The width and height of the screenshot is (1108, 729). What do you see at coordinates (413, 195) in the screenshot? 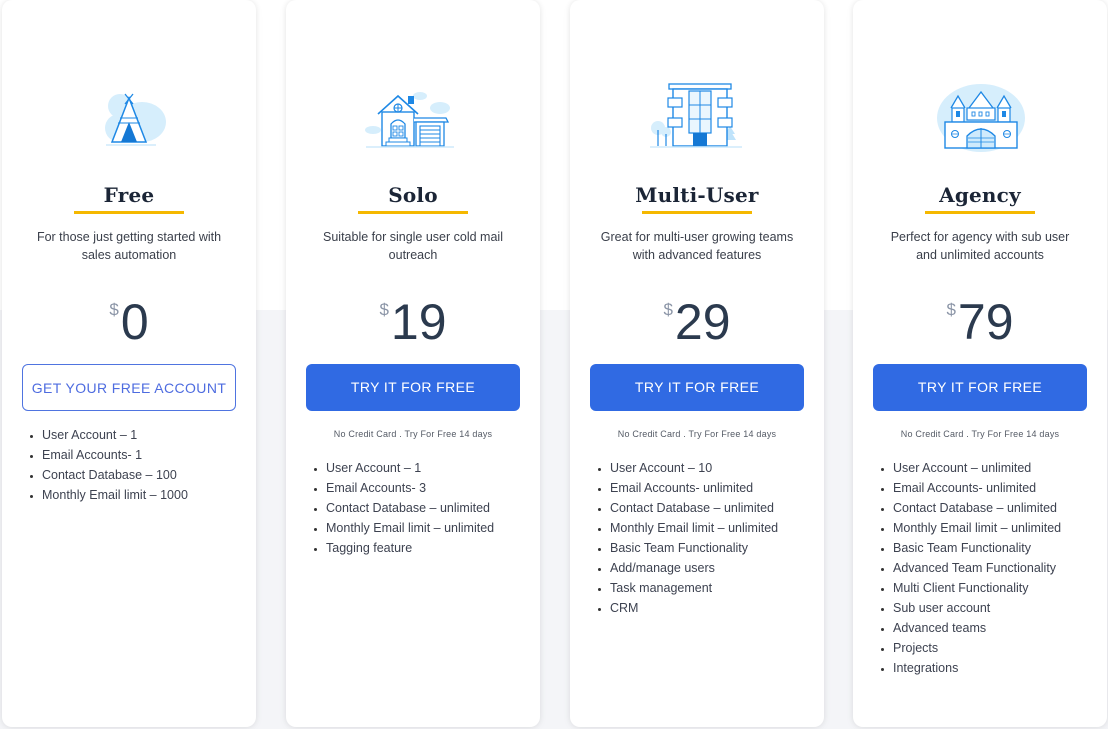
I see `plan-title: Solo` at bounding box center [413, 195].